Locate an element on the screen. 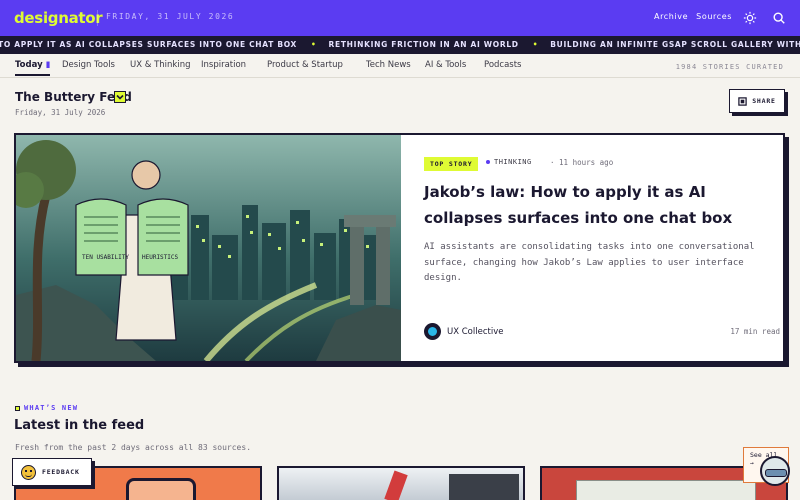 The width and height of the screenshot is (800, 500). tab-ai-tools: AI & Tools is located at coordinates (445, 65).